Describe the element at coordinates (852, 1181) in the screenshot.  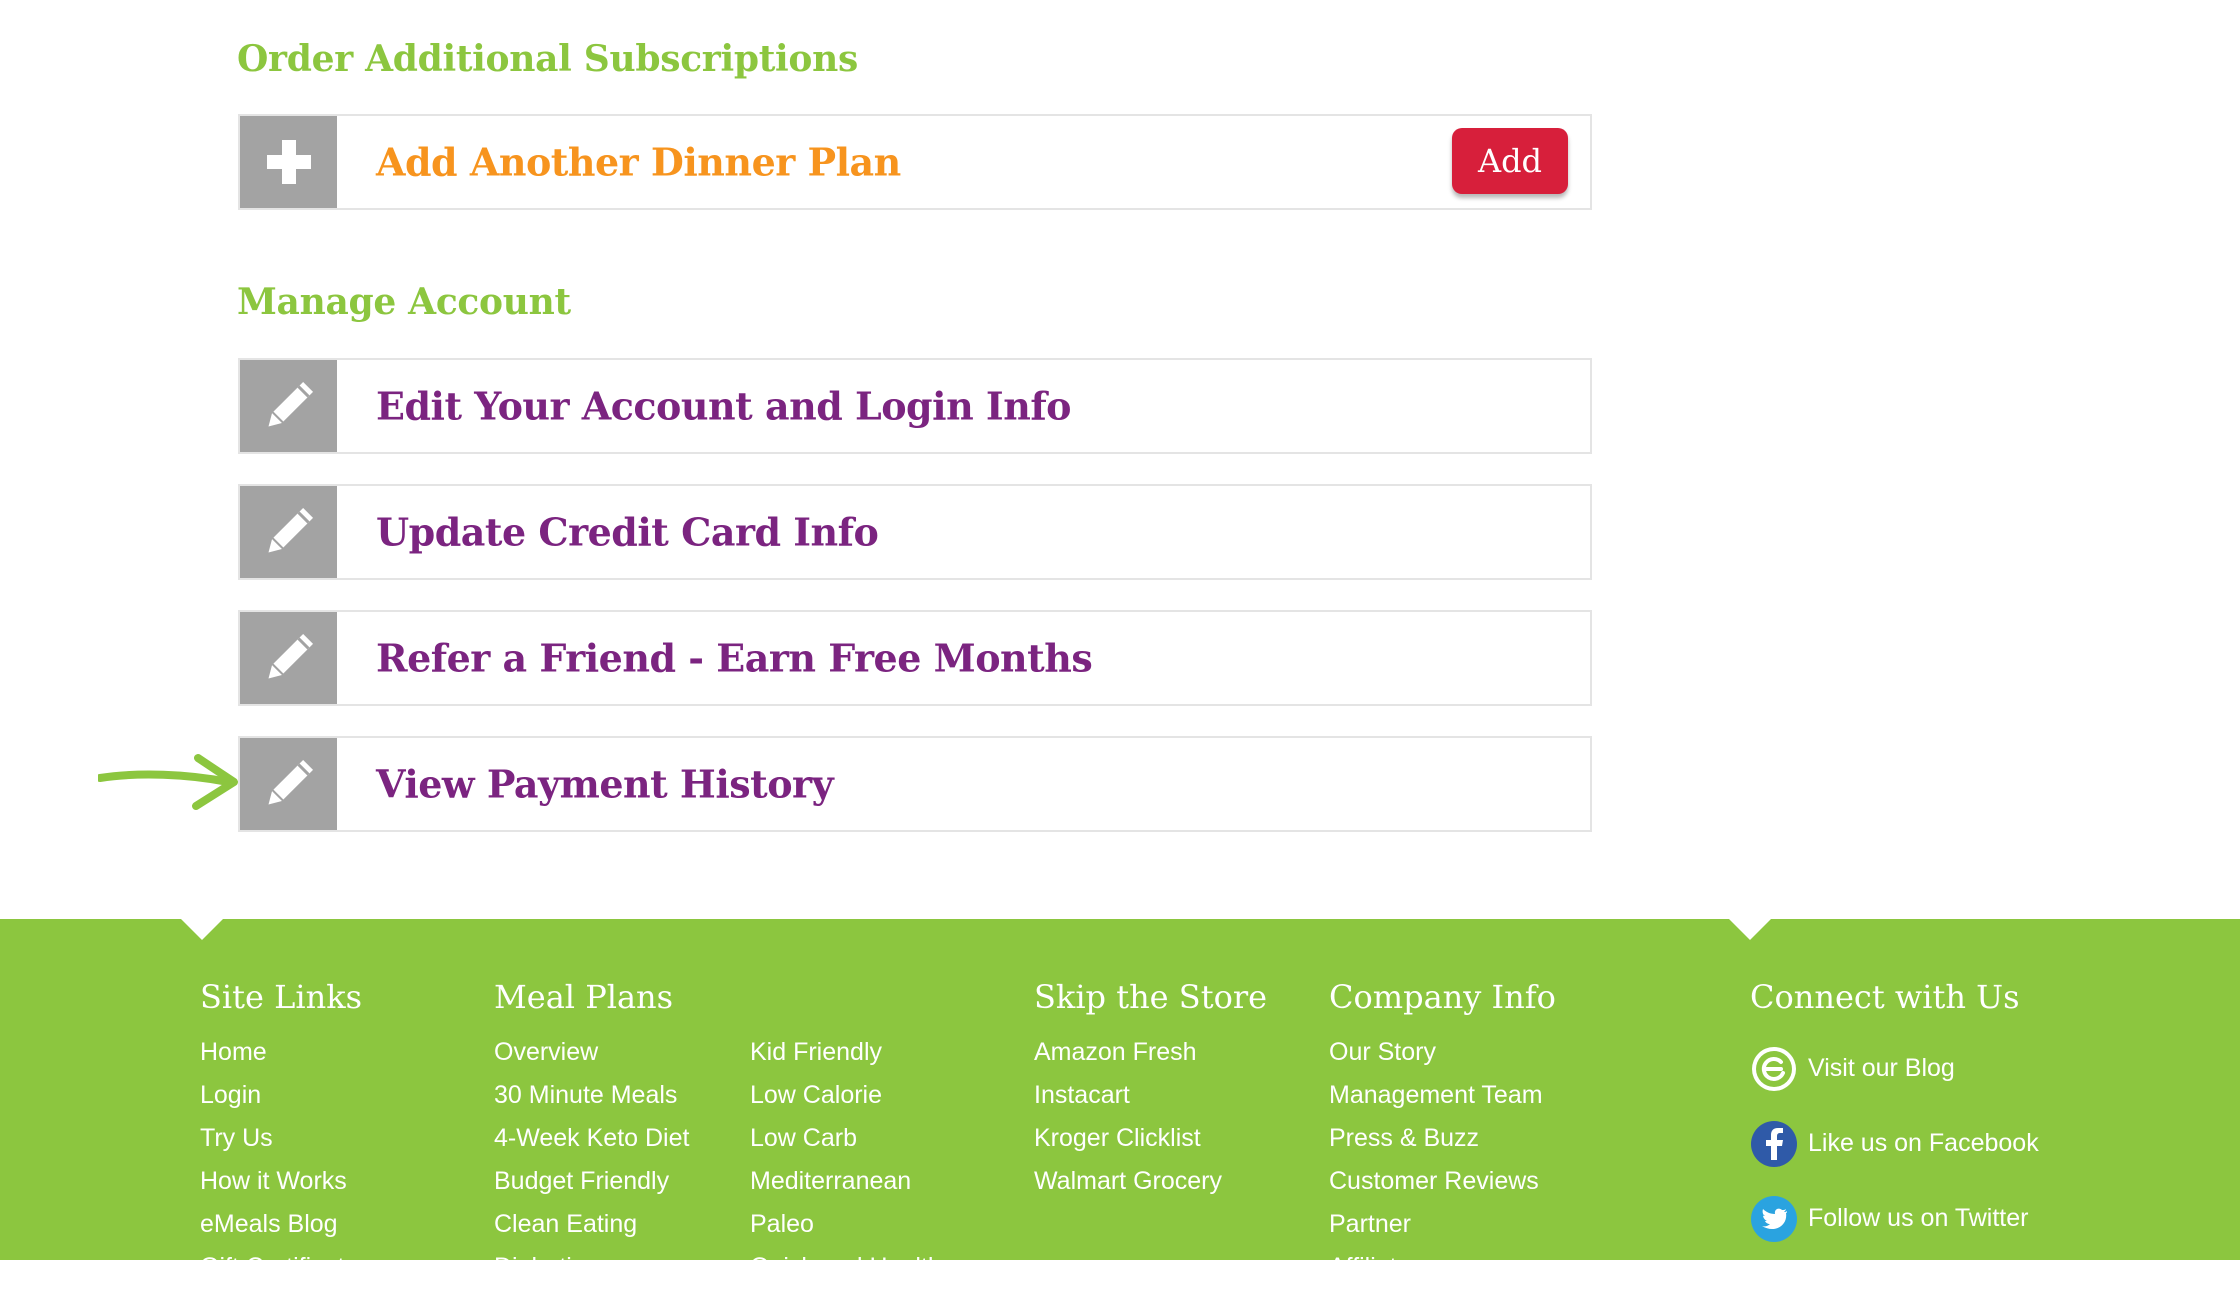
I see `footer-link-mediterranean: Mediterranean` at that location.